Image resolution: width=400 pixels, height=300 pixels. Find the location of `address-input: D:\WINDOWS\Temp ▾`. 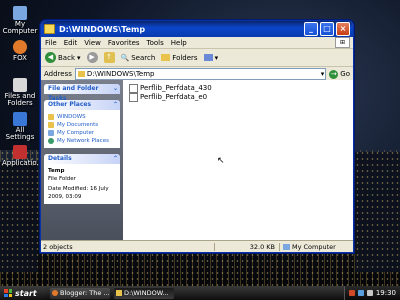

address-input: D:\WINDOWS\Temp ▾ is located at coordinates (200, 74).